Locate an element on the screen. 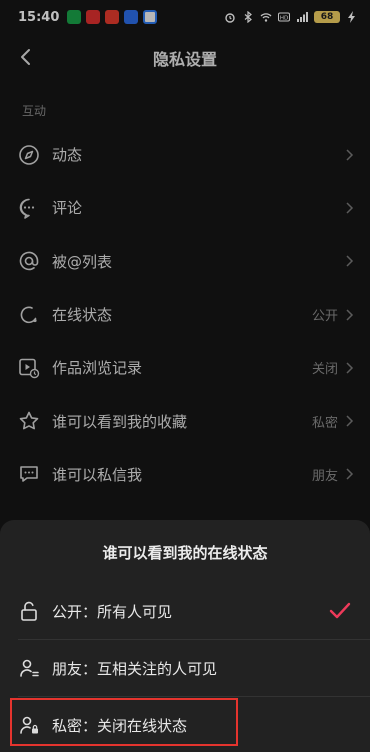 The image size is (370, 752). sheet-title: 谁可以看到我的在线状态 is located at coordinates (185, 553).